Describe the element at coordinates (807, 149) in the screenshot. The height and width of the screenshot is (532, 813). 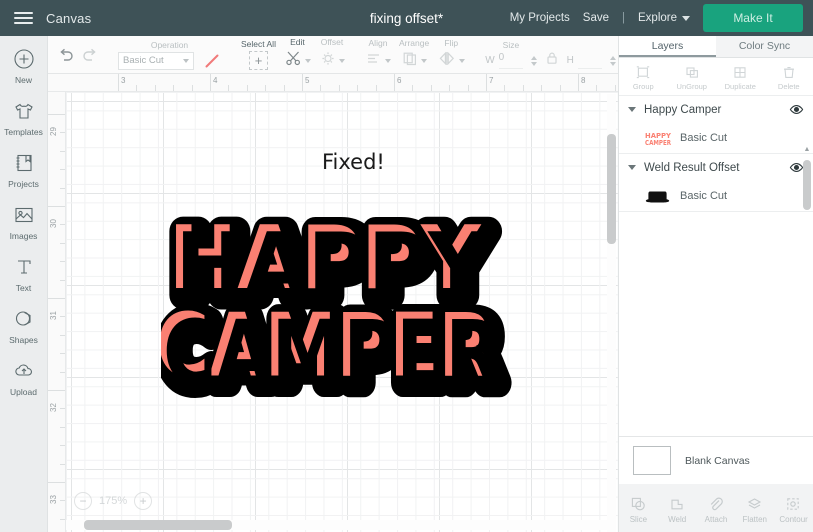
I see `scroll-up-arrow-icon: ▲` at that location.